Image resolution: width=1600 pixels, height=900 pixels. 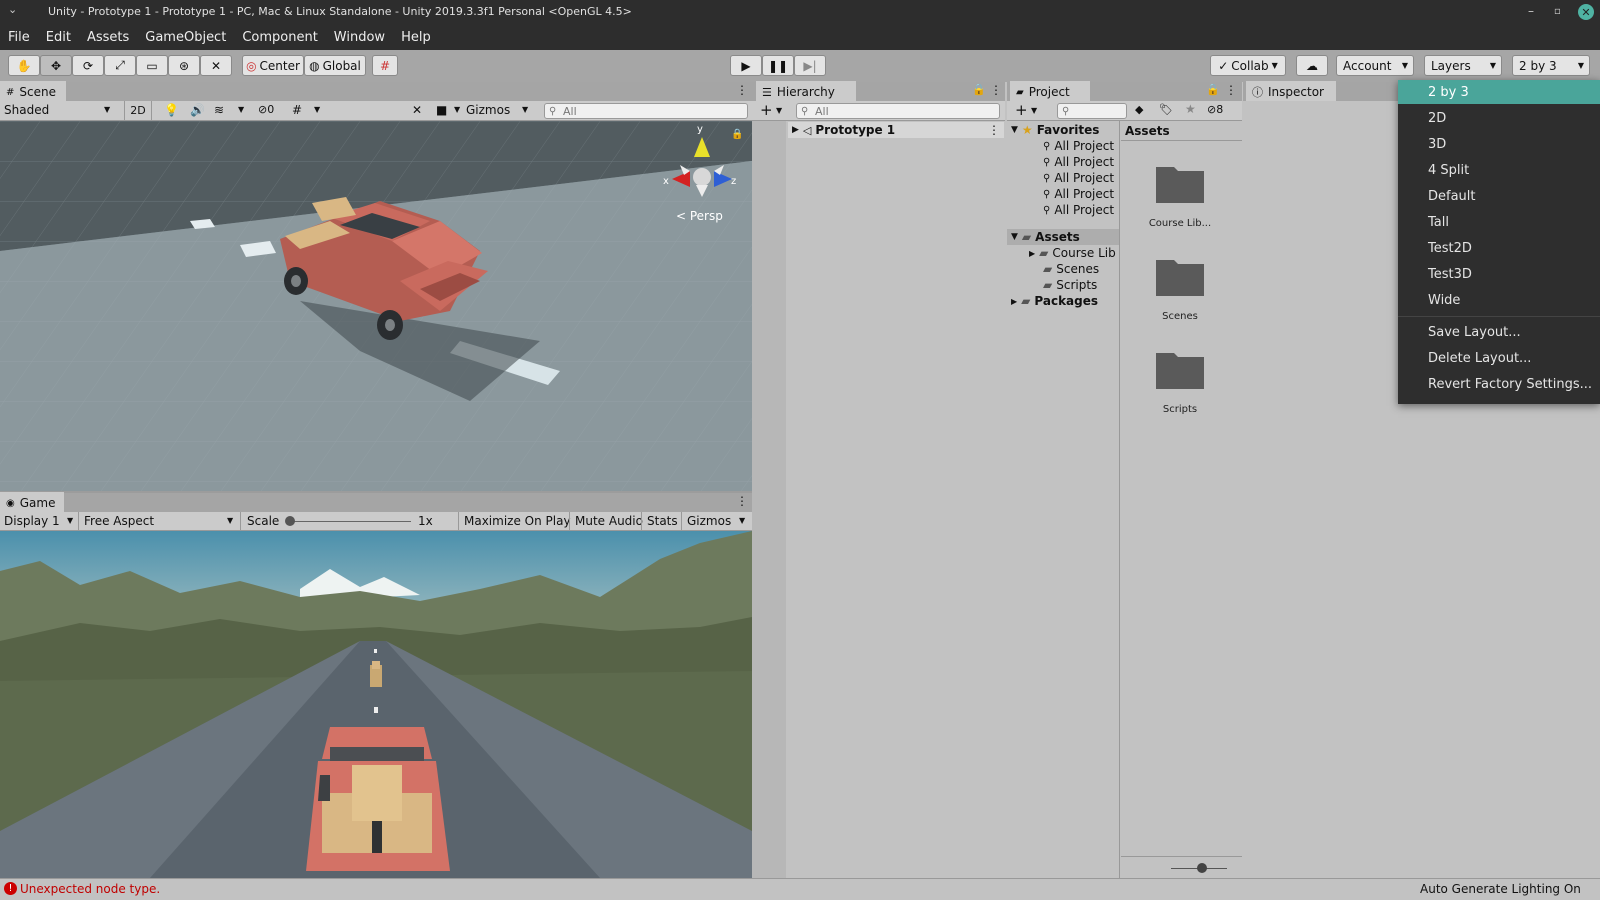 What do you see at coordinates (1202, 868) in the screenshot?
I see `zoom-slider-thumb` at bounding box center [1202, 868].